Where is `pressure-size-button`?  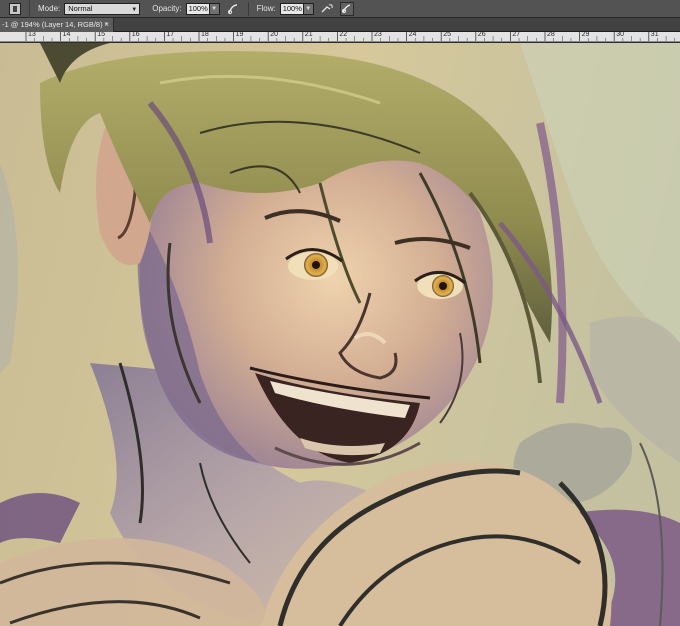 pressure-size-button is located at coordinates (346, 8).